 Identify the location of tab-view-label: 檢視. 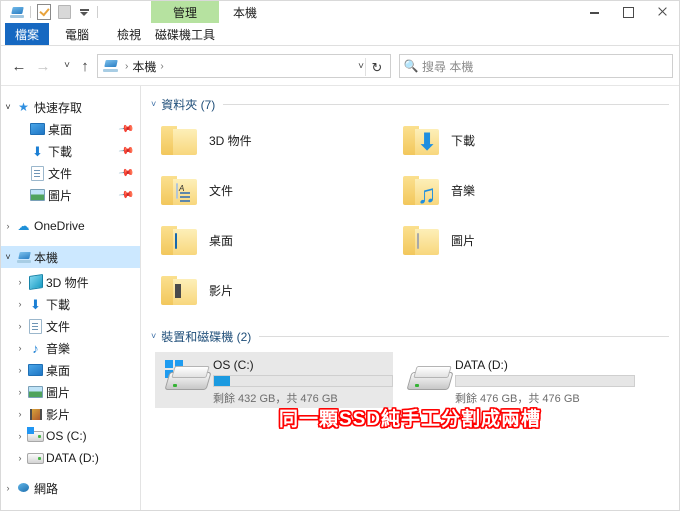
(128, 35).